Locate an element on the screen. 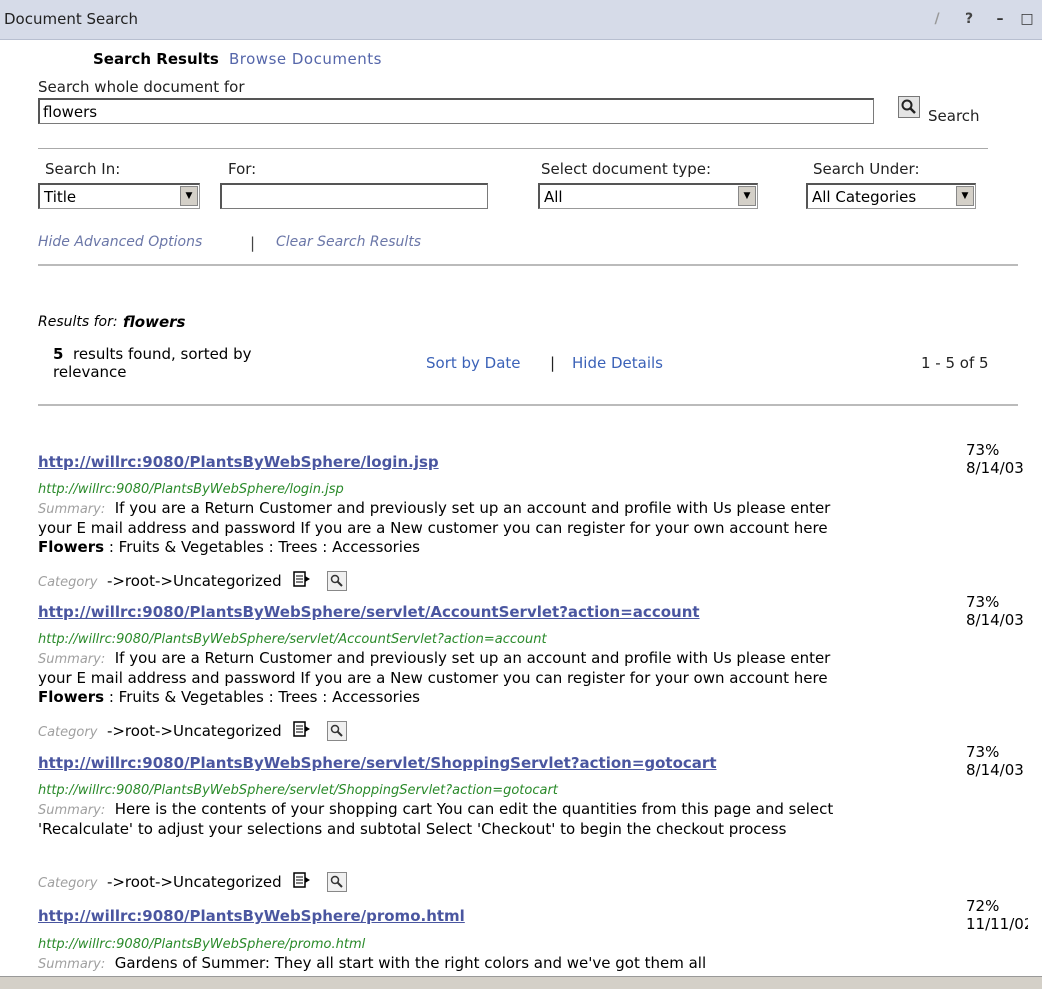 The image size is (1042, 989). for-label: For: is located at coordinates (242, 169).